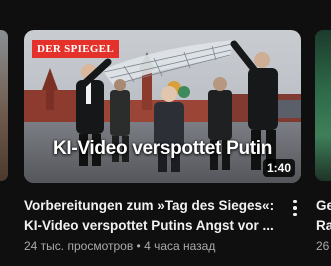  Describe the element at coordinates (120, 246) in the screenshot. I see `video-meta: 24 тыс. просмотров • 4 часа назад` at that location.